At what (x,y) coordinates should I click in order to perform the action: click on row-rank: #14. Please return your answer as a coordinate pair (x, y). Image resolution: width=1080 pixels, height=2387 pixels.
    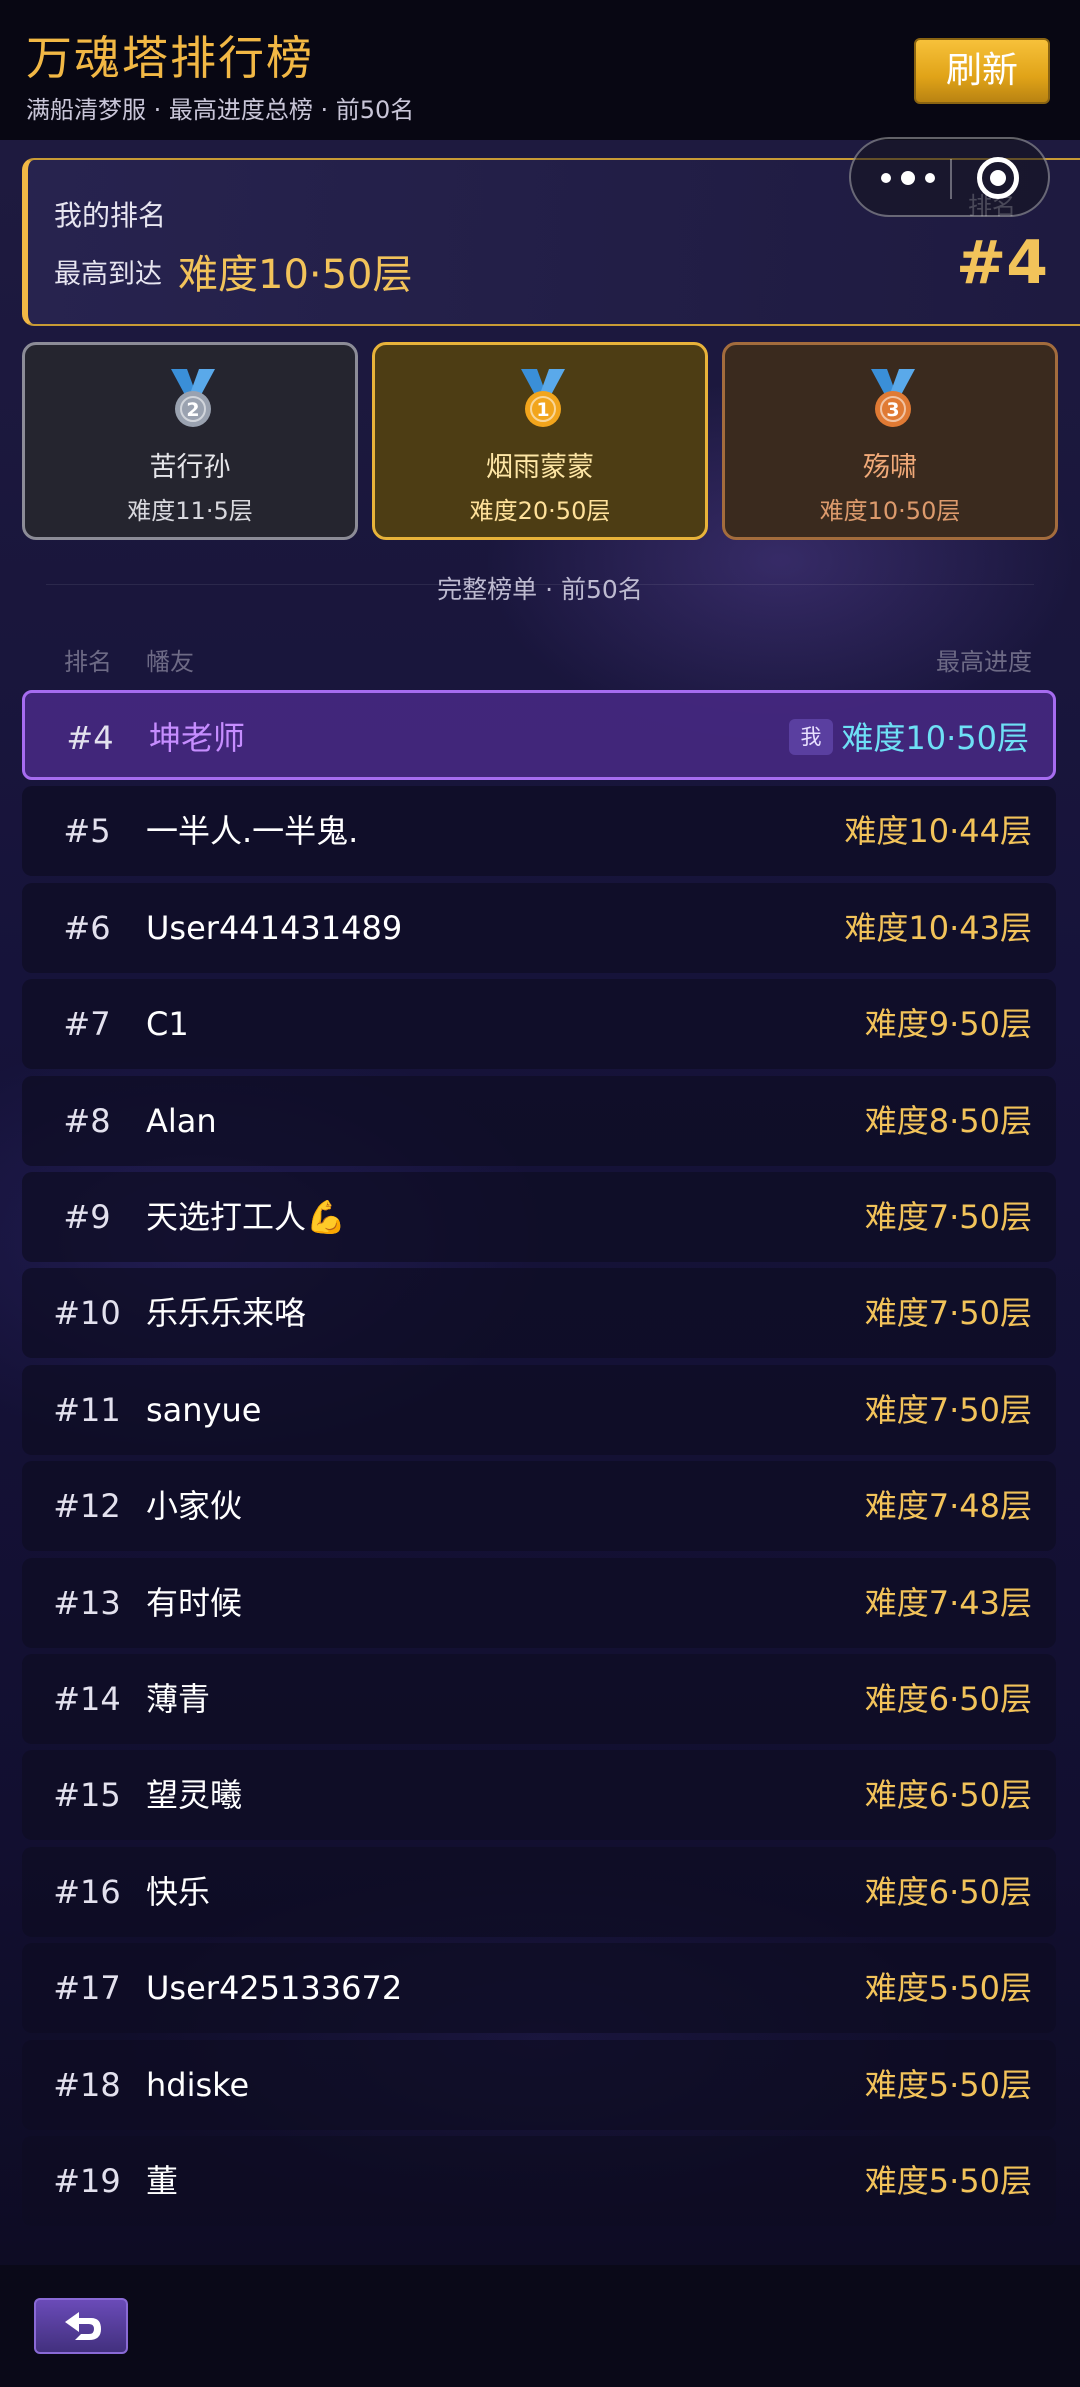
    Looking at the image, I should click on (87, 1699).